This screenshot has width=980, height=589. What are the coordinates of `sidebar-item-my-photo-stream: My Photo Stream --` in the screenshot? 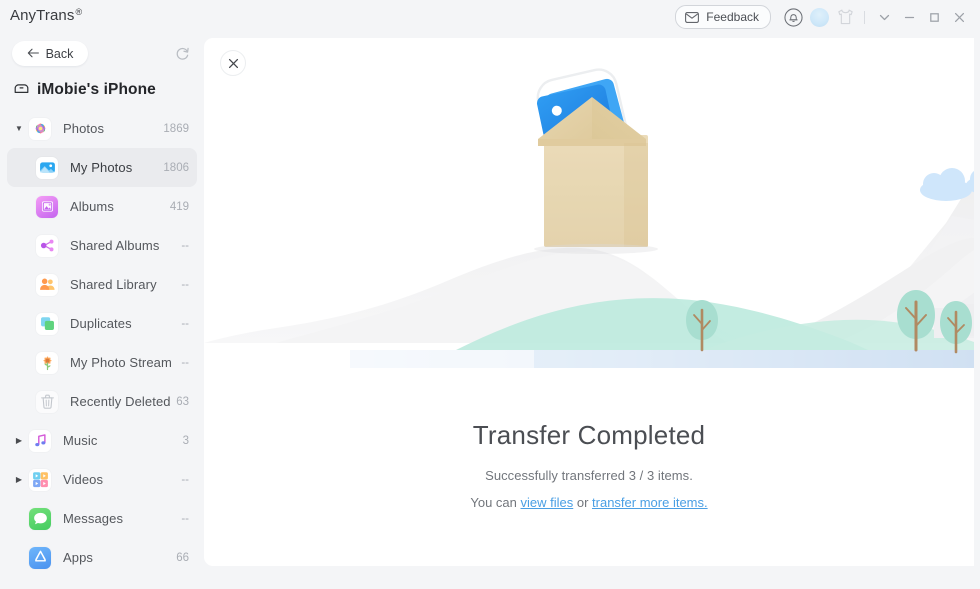 It's located at (102, 362).